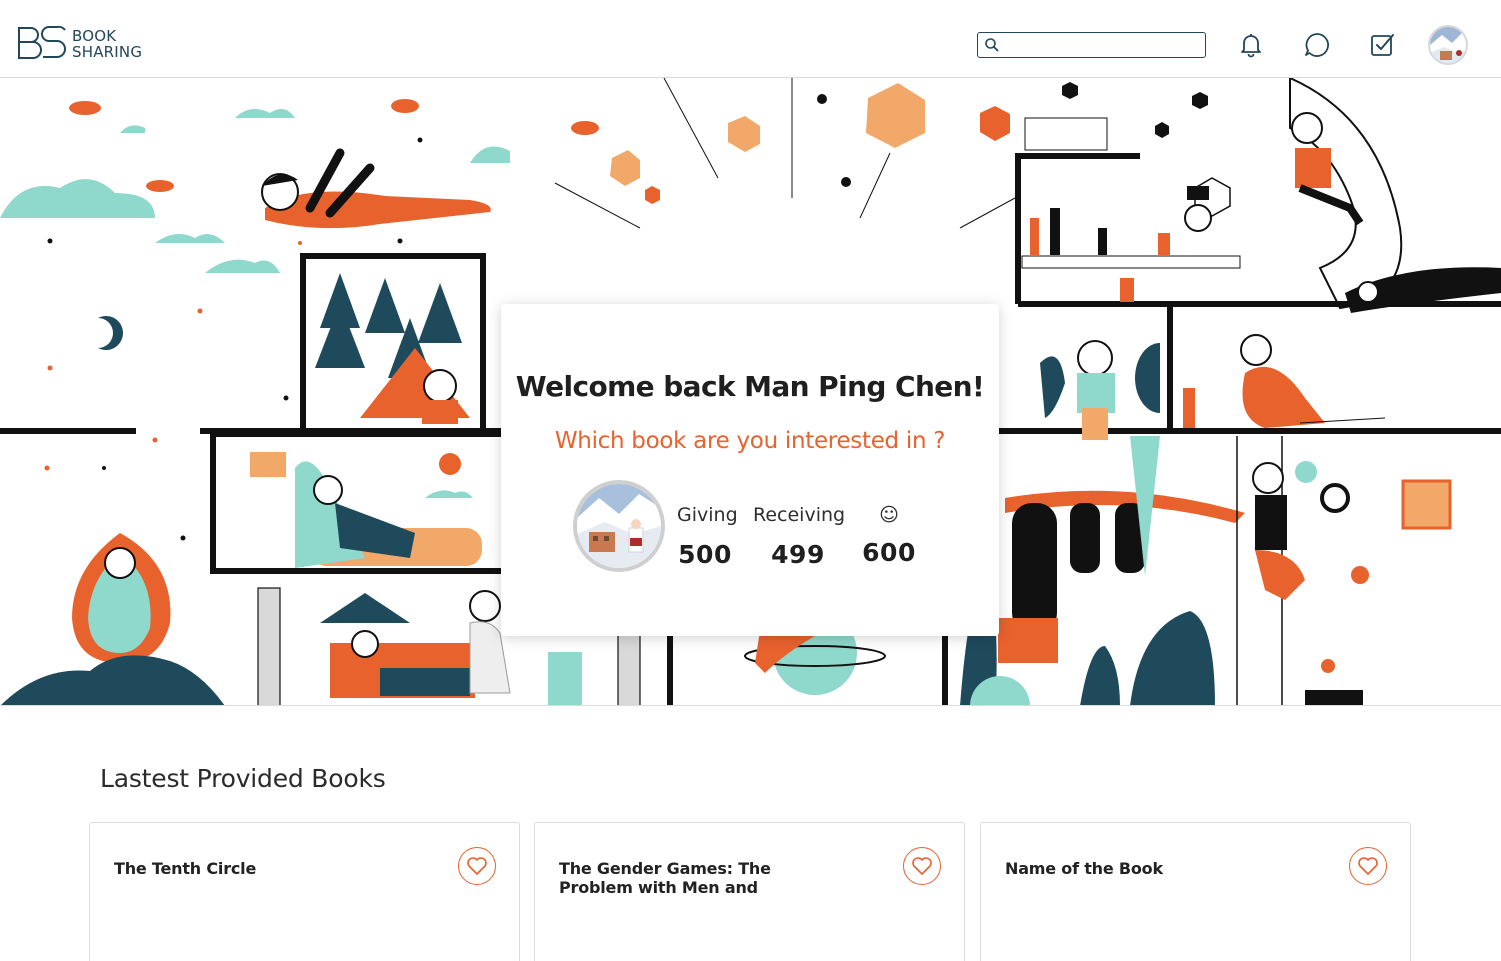 Image resolution: width=1501 pixels, height=961 pixels. I want to click on stat-happy-value: 600, so click(889, 552).